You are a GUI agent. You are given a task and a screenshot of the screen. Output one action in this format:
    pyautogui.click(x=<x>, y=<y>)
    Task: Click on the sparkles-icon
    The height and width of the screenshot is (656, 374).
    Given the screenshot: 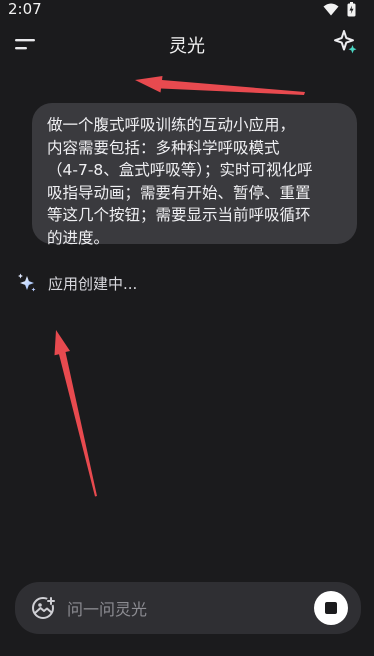 What is the action you would take?
    pyautogui.click(x=27, y=282)
    